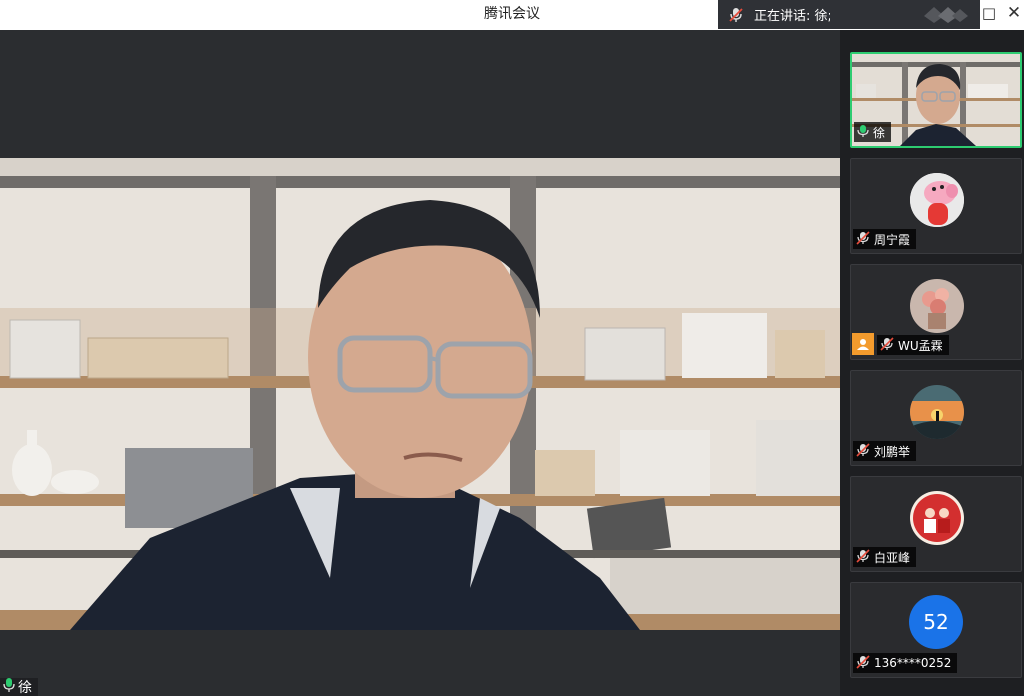  I want to click on pig-cartoon-avatar-icon, so click(937, 200).